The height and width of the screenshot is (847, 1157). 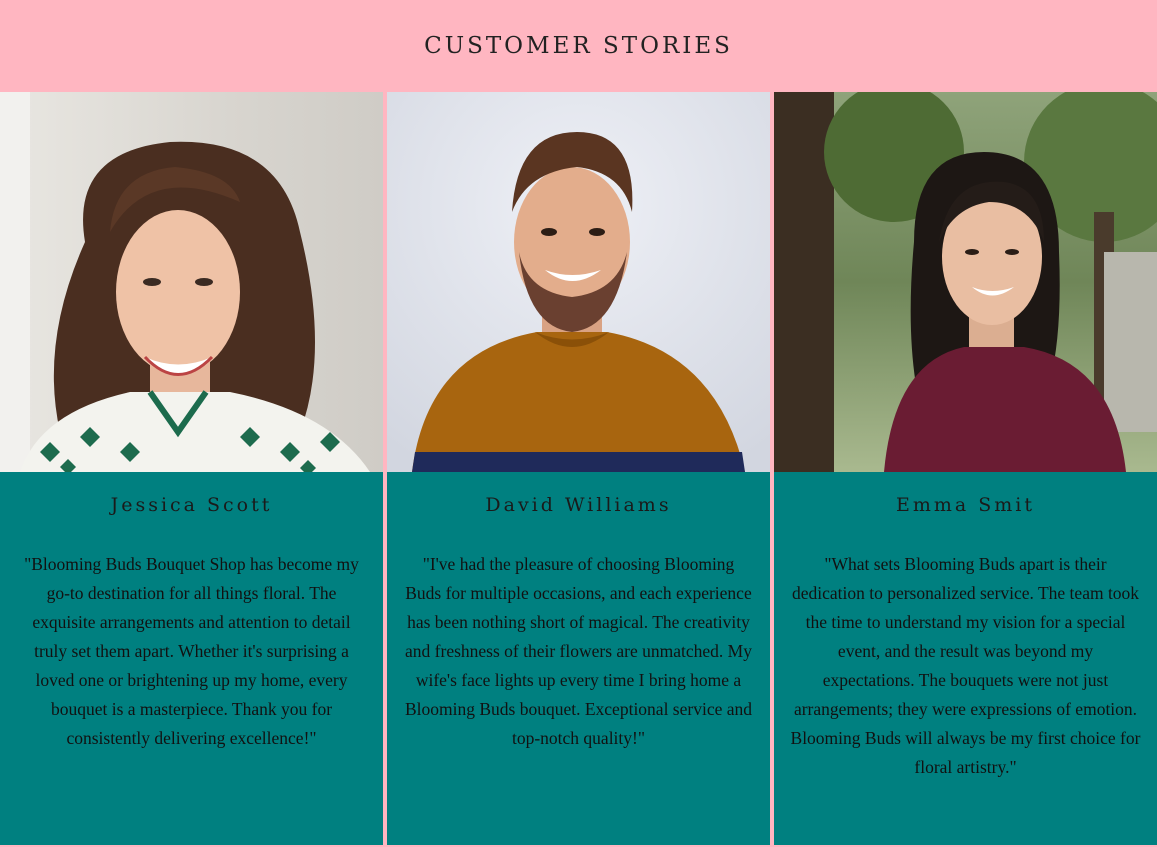 I want to click on man-portrait-icon, so click(x=578, y=282).